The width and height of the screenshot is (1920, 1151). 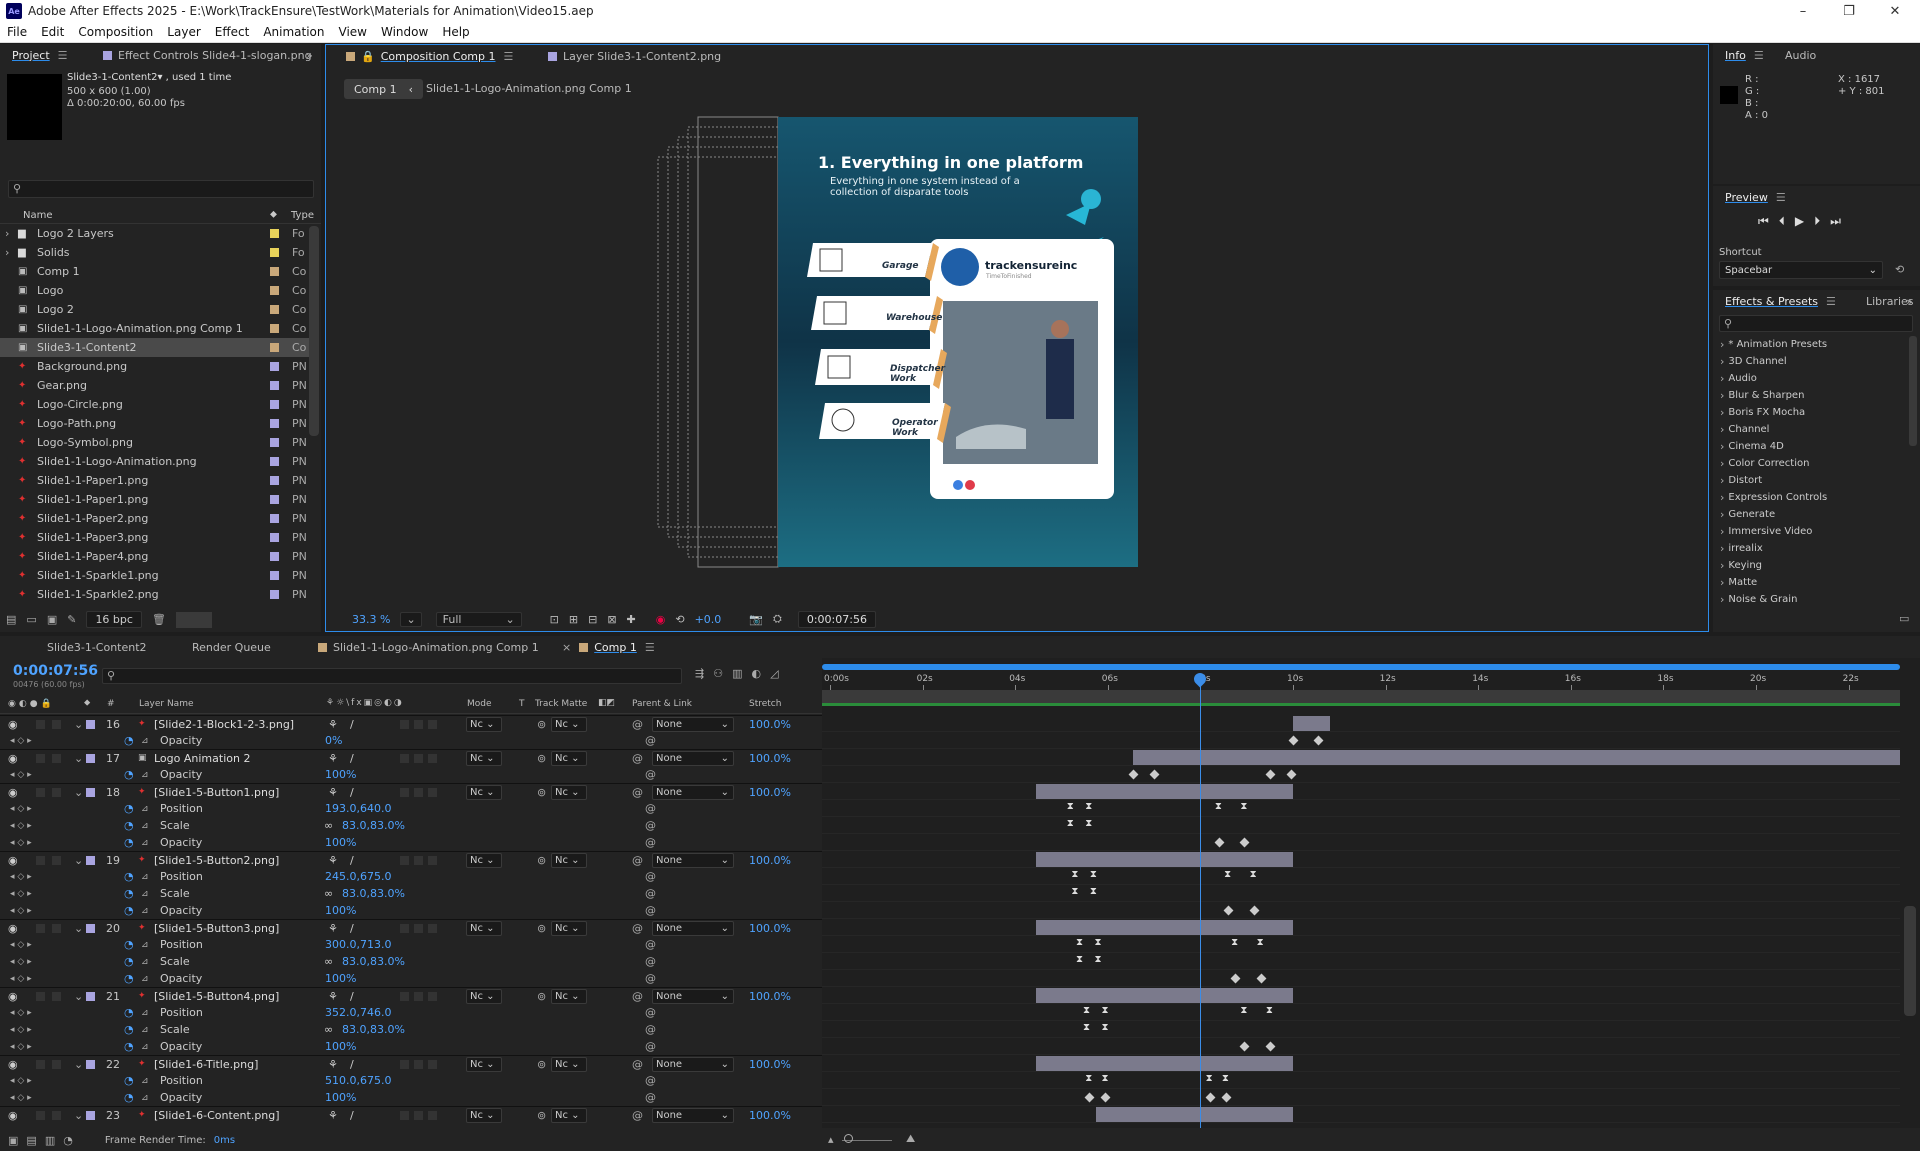 What do you see at coordinates (592, 619) in the screenshot?
I see `mask-icon: ⊟` at bounding box center [592, 619].